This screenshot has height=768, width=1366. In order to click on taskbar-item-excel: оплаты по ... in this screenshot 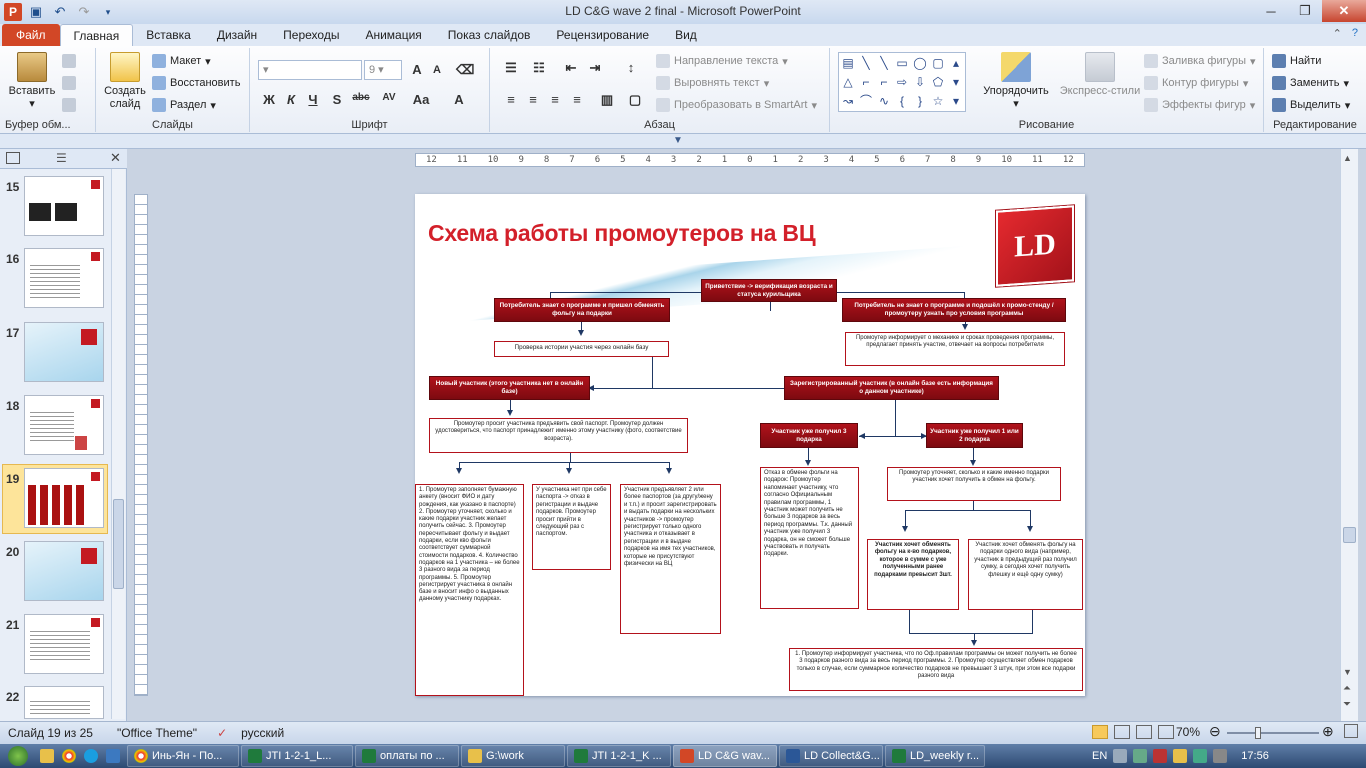, I will do `click(407, 756)`.